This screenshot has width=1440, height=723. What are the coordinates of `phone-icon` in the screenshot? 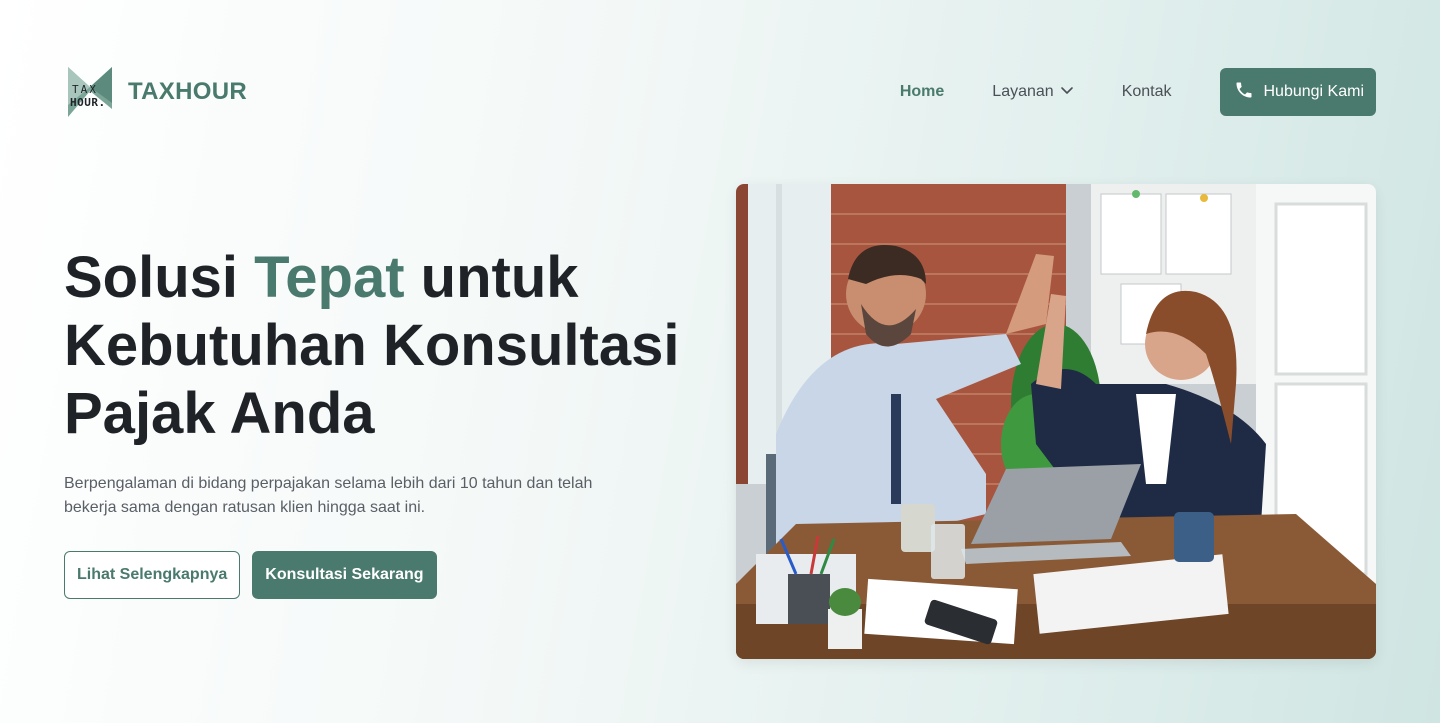 It's located at (1244, 92).